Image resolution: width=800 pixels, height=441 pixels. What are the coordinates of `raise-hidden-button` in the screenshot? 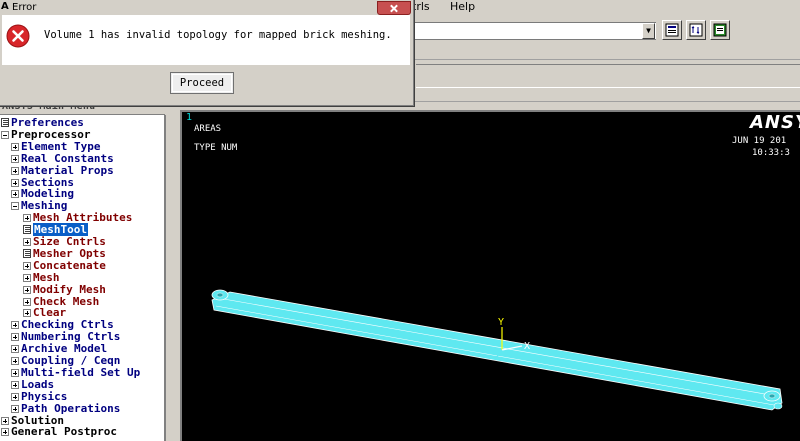 It's located at (720, 30).